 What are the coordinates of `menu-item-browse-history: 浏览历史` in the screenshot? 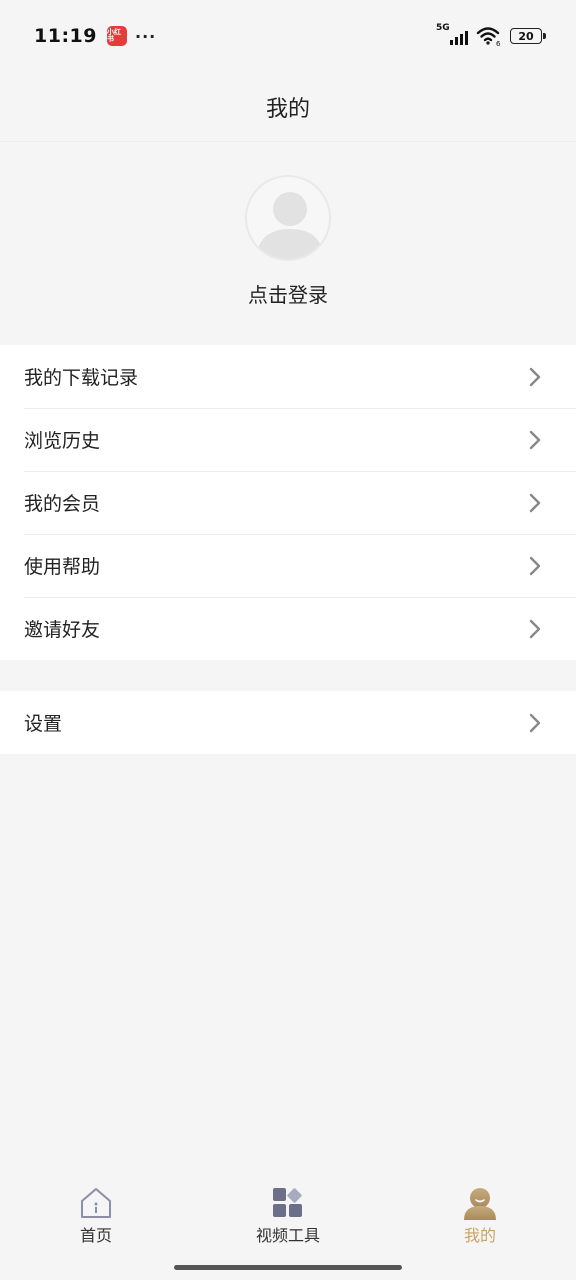 It's located at (288, 439).